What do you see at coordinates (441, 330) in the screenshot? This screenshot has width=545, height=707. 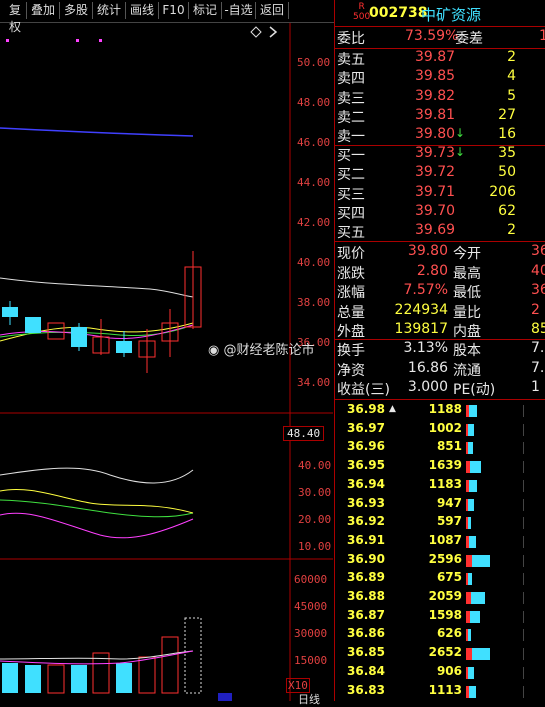 I see `stats-row: 外盘139817内盘851` at bounding box center [441, 330].